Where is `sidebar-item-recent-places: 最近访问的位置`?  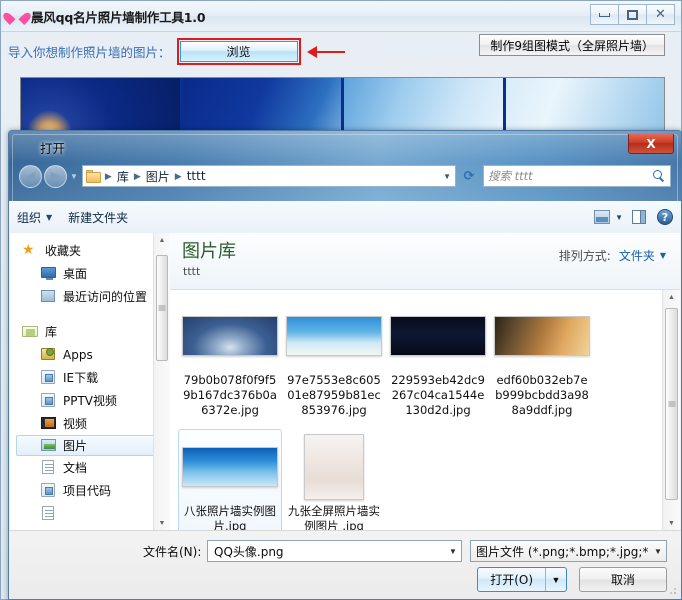
sidebar-item-recent-places: 最近访问的位置 is located at coordinates (90, 296).